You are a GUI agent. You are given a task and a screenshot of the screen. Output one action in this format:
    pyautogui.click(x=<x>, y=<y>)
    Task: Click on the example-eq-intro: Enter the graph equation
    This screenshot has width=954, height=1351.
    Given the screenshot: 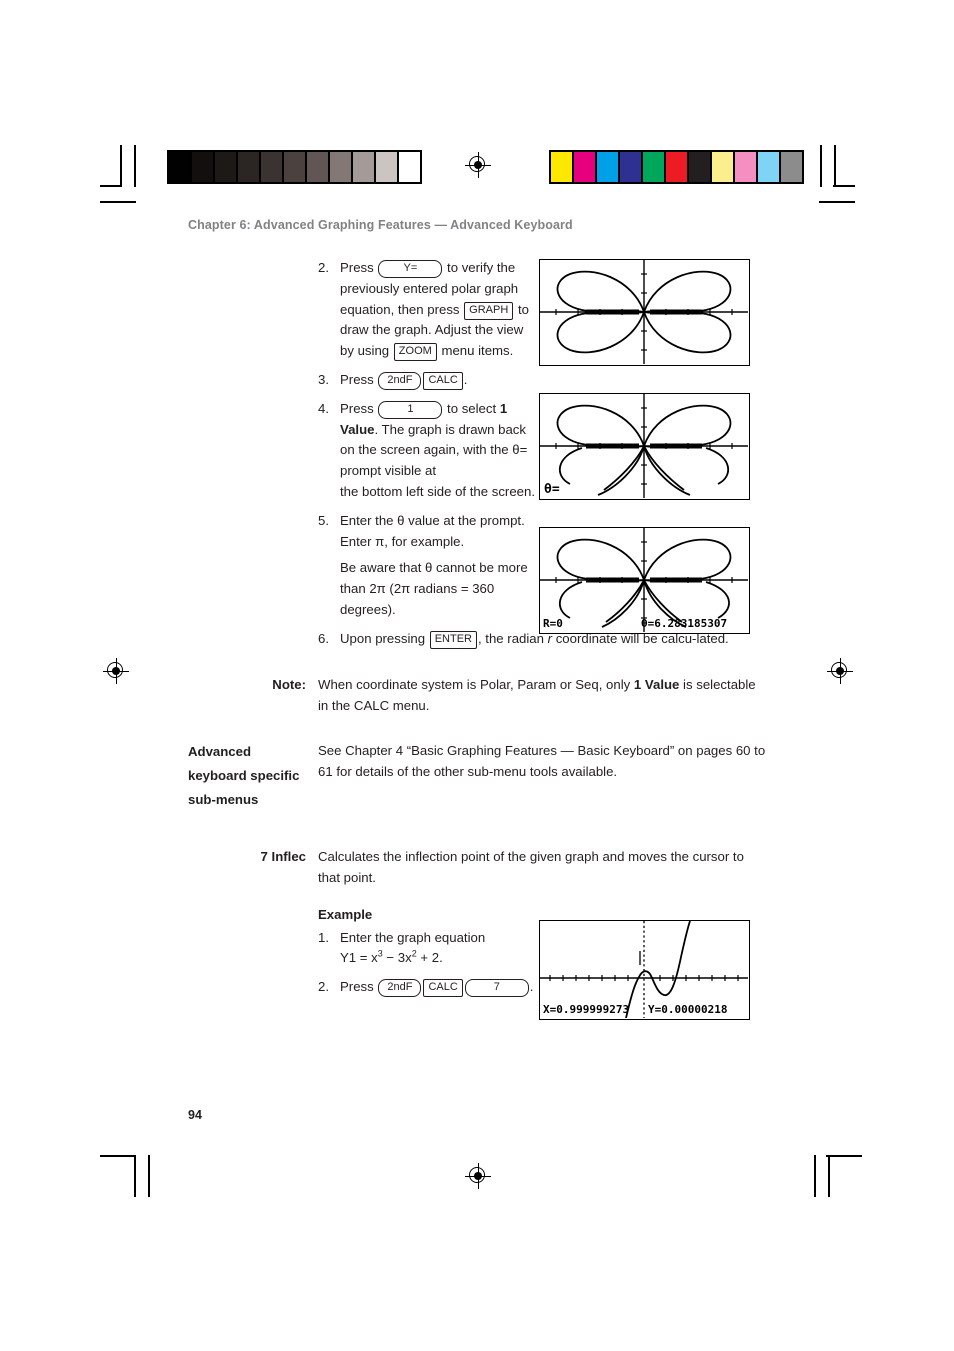 What is the action you would take?
    pyautogui.click(x=413, y=937)
    